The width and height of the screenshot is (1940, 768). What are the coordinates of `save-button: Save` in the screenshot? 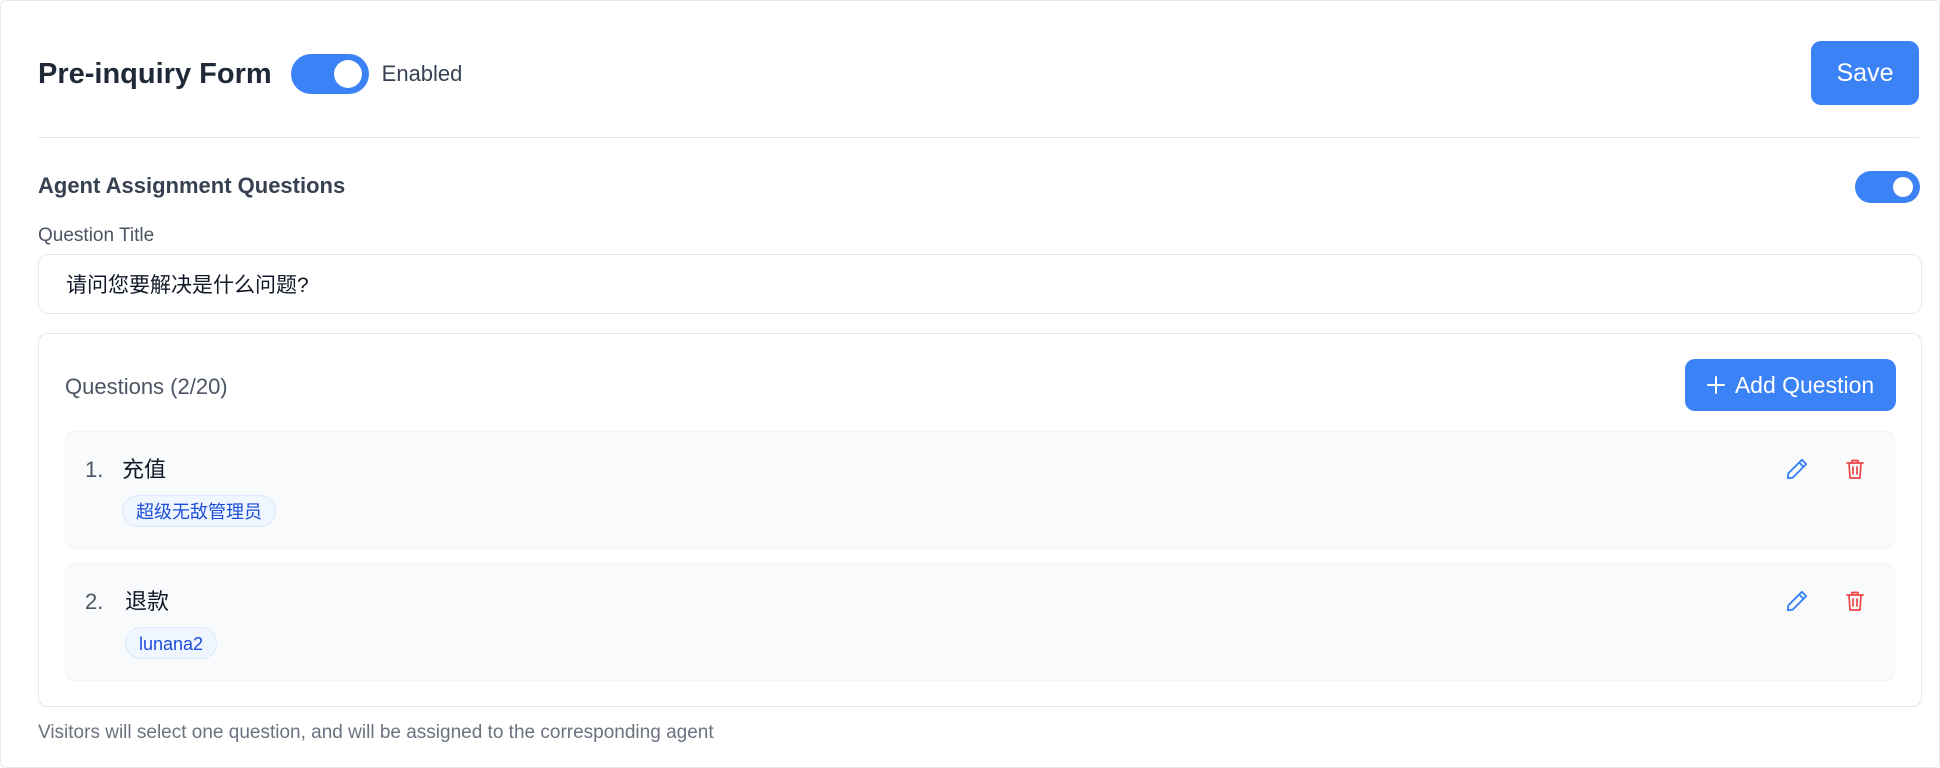 It's located at (1865, 73).